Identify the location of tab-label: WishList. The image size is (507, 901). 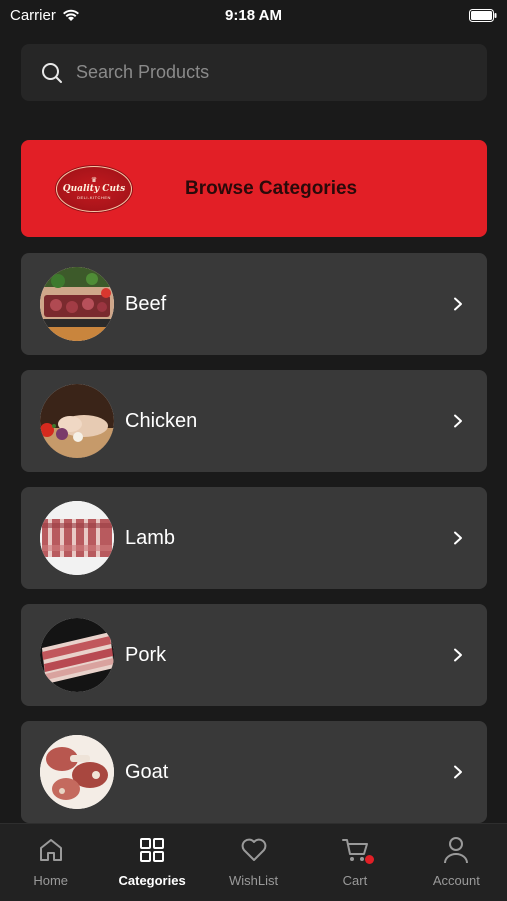
(253, 880).